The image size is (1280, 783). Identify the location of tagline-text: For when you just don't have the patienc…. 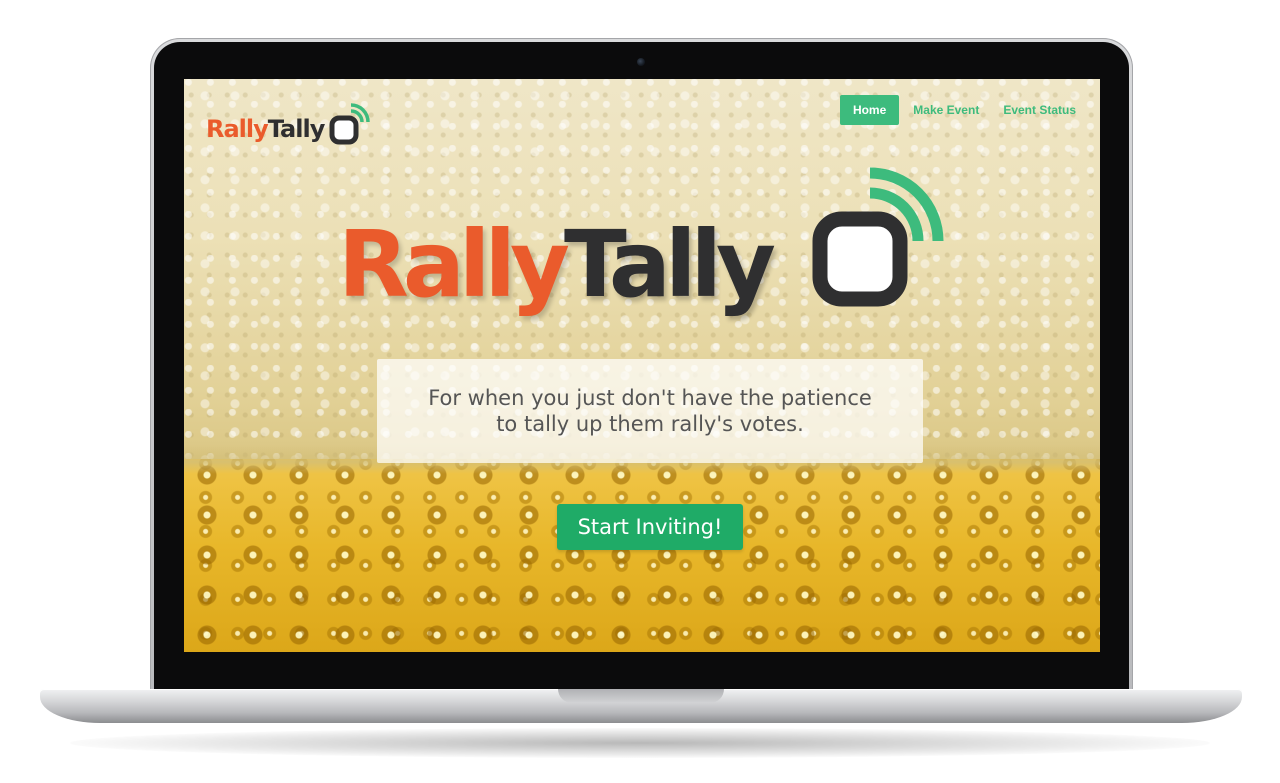
(650, 411).